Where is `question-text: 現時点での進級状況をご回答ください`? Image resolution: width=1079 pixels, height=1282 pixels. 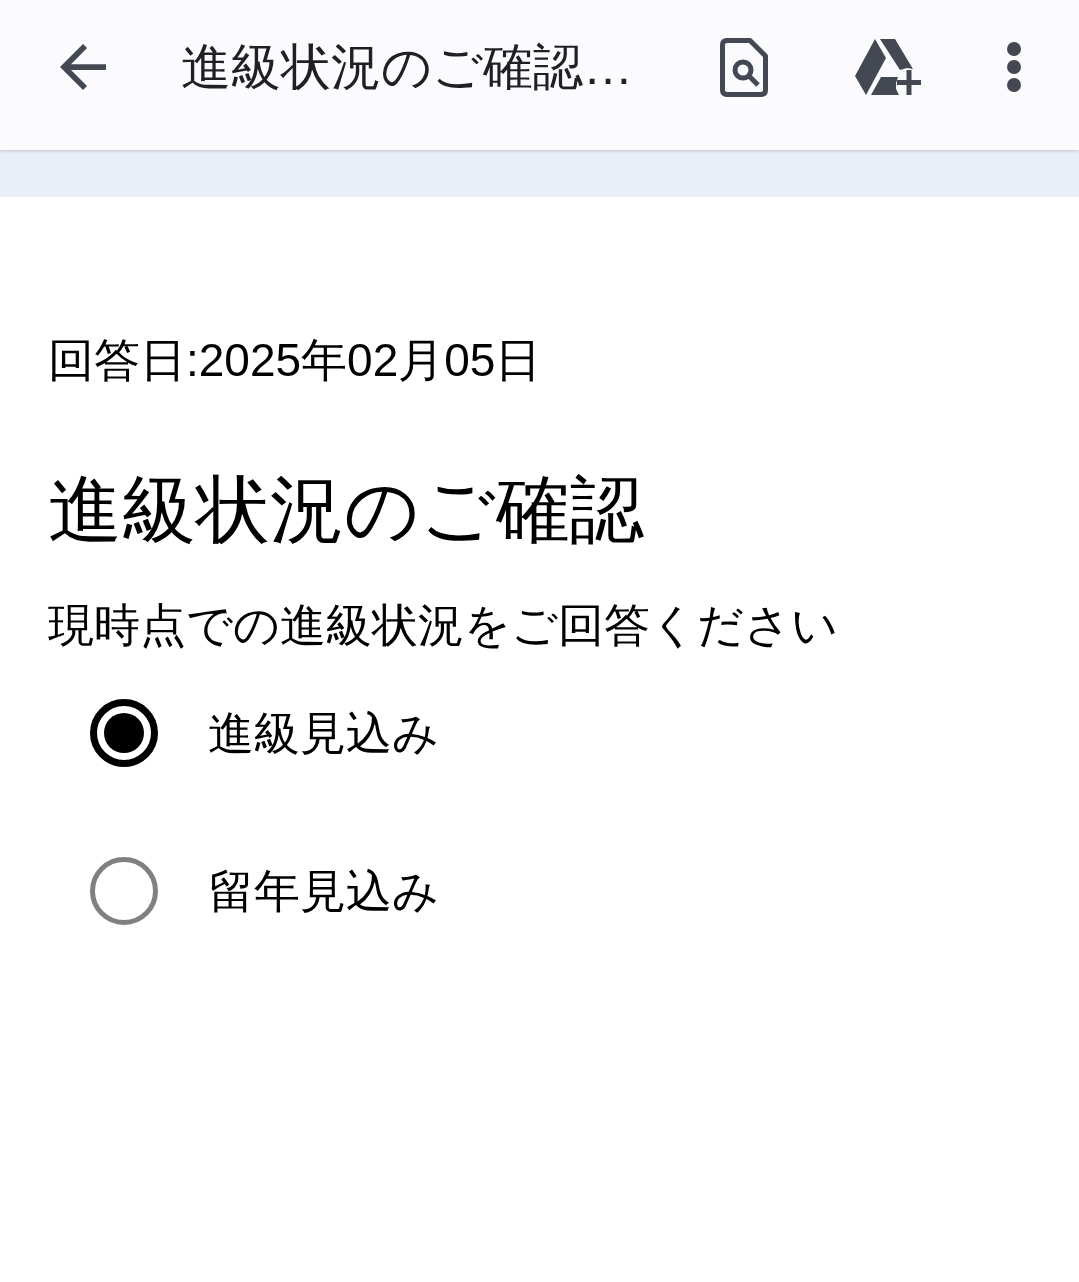
question-text: 現時点での進級状況をご回答ください is located at coordinates (443, 625).